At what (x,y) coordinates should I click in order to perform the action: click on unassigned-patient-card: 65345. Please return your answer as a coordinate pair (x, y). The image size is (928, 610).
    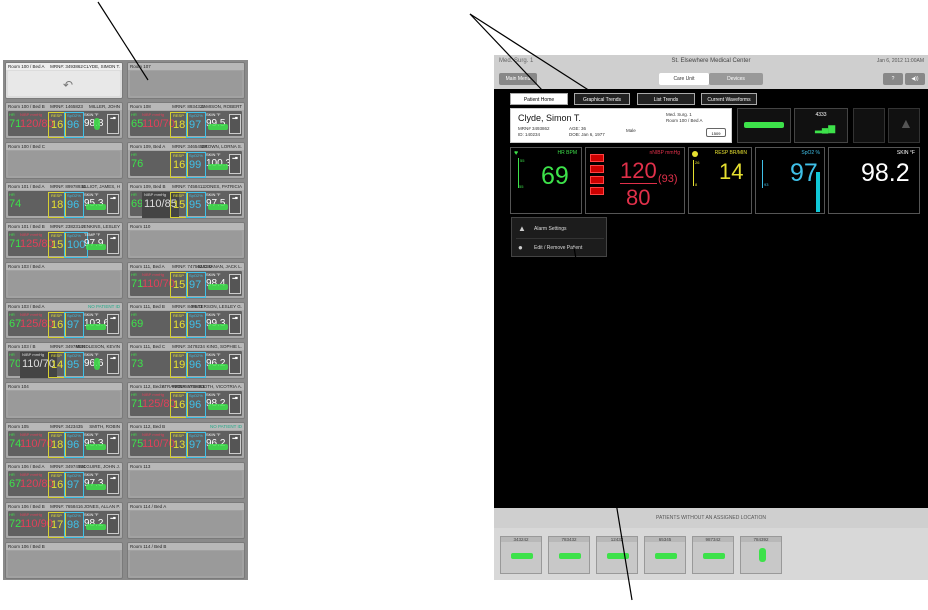
    Looking at the image, I should click on (665, 555).